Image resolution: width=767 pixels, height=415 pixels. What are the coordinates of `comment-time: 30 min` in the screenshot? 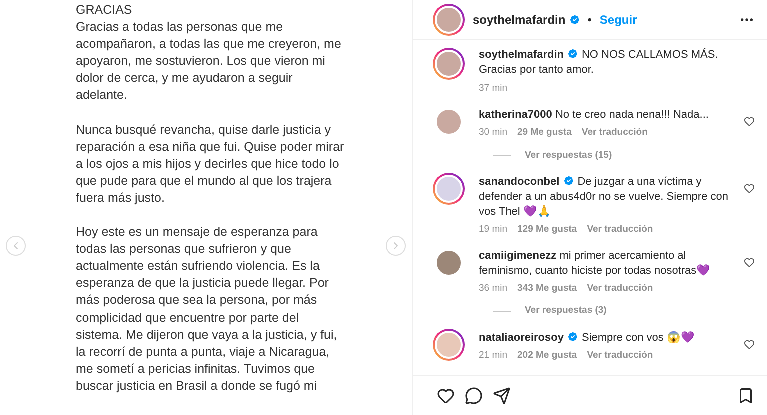 It's located at (493, 133).